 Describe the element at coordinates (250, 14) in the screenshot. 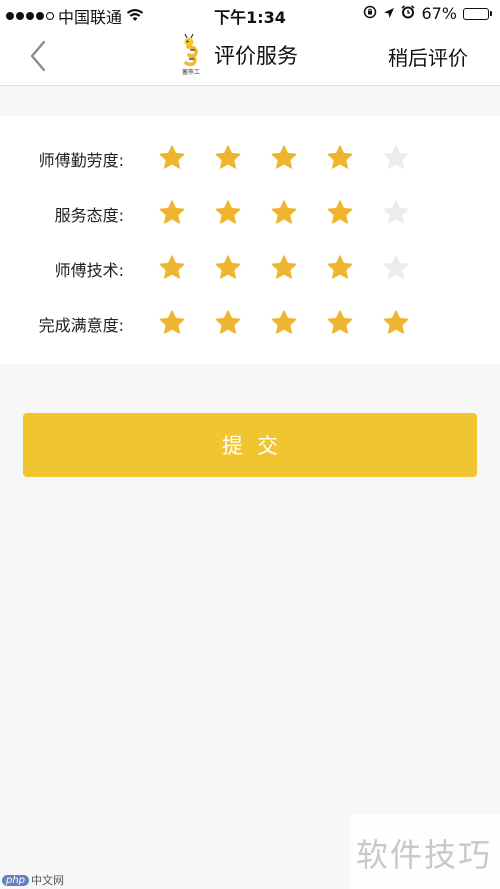

I see `status-bar: 中国联通 下午1:34 67%` at that location.